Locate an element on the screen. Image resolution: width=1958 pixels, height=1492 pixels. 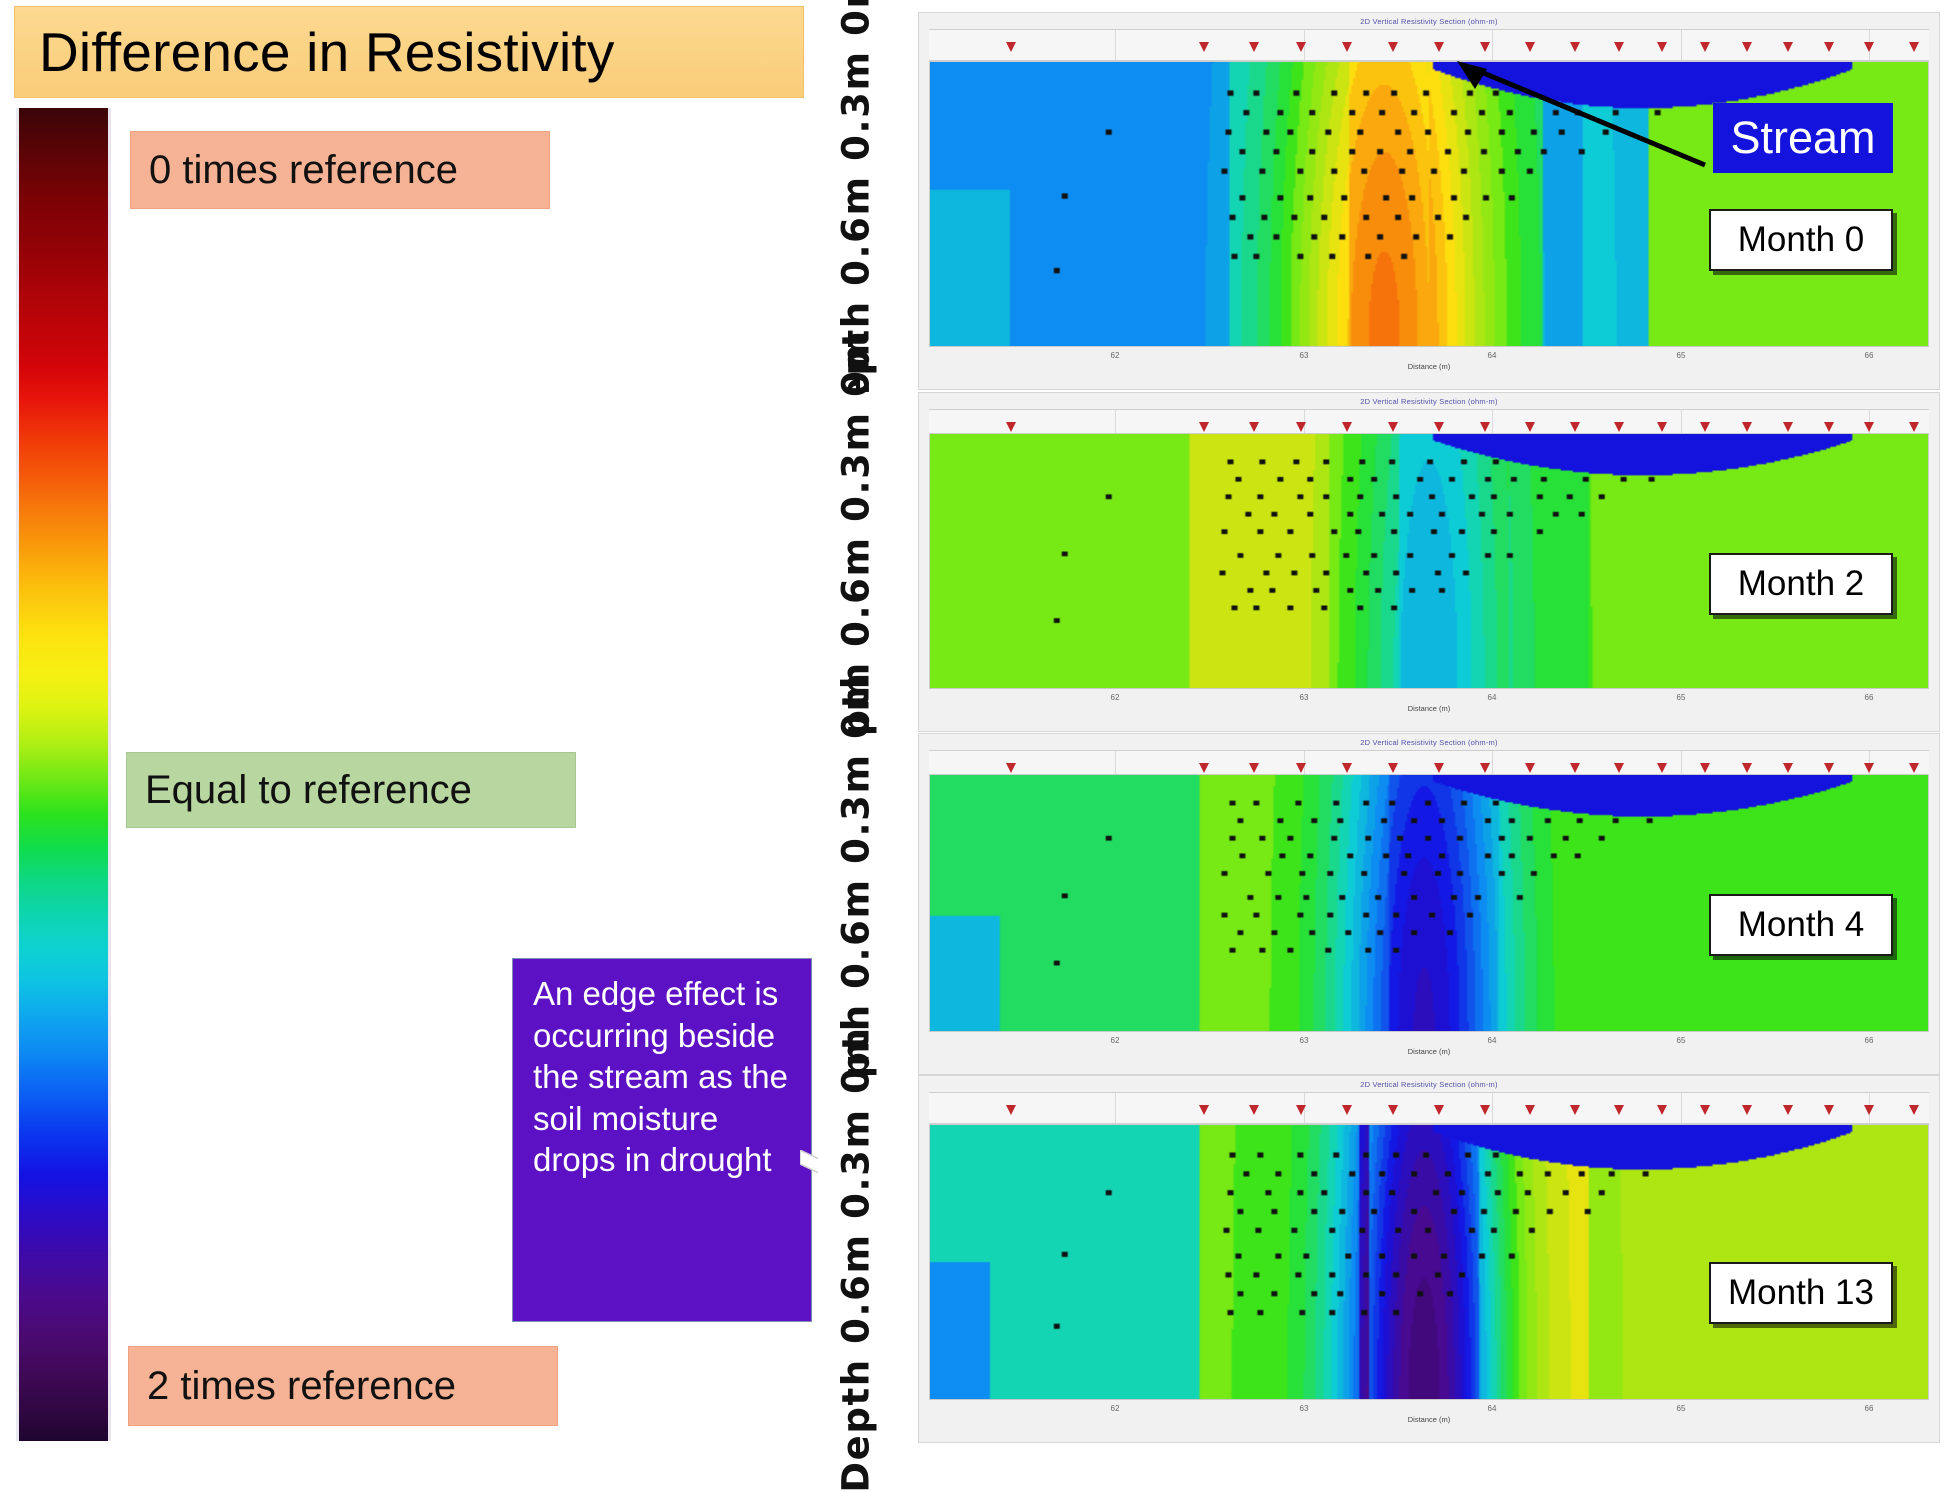
panel-month-tag-text: Month 2 is located at coordinates (1801, 583).